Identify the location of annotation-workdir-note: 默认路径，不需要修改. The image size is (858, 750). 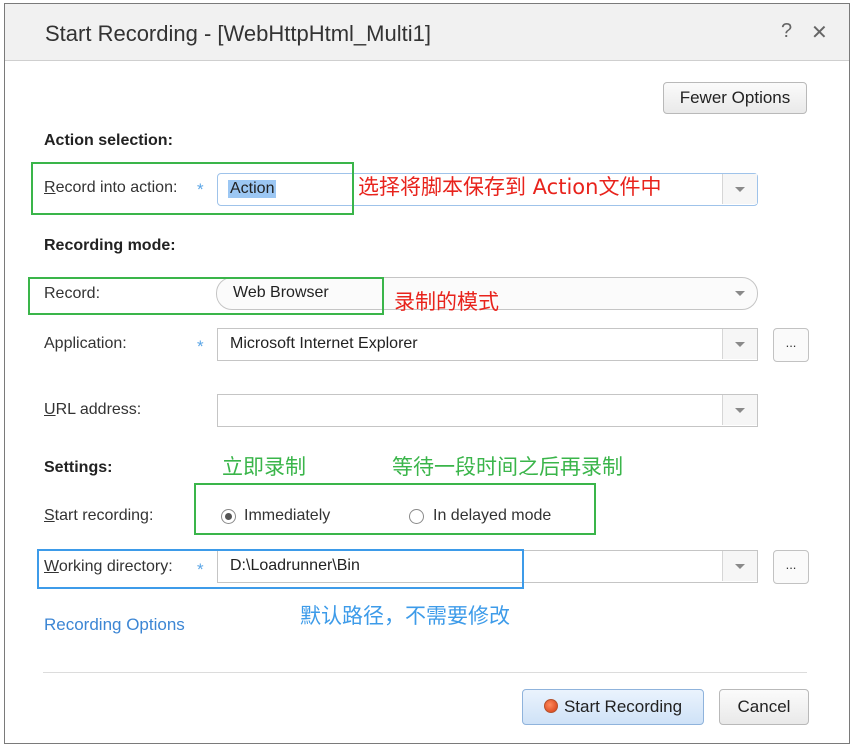
(405, 616).